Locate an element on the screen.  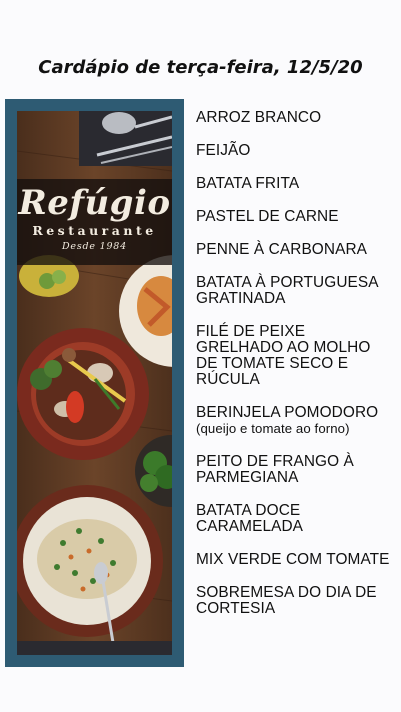
restaurant-logo: Refúgio Restaurante Desde 1984 is located at coordinates (94, 222).